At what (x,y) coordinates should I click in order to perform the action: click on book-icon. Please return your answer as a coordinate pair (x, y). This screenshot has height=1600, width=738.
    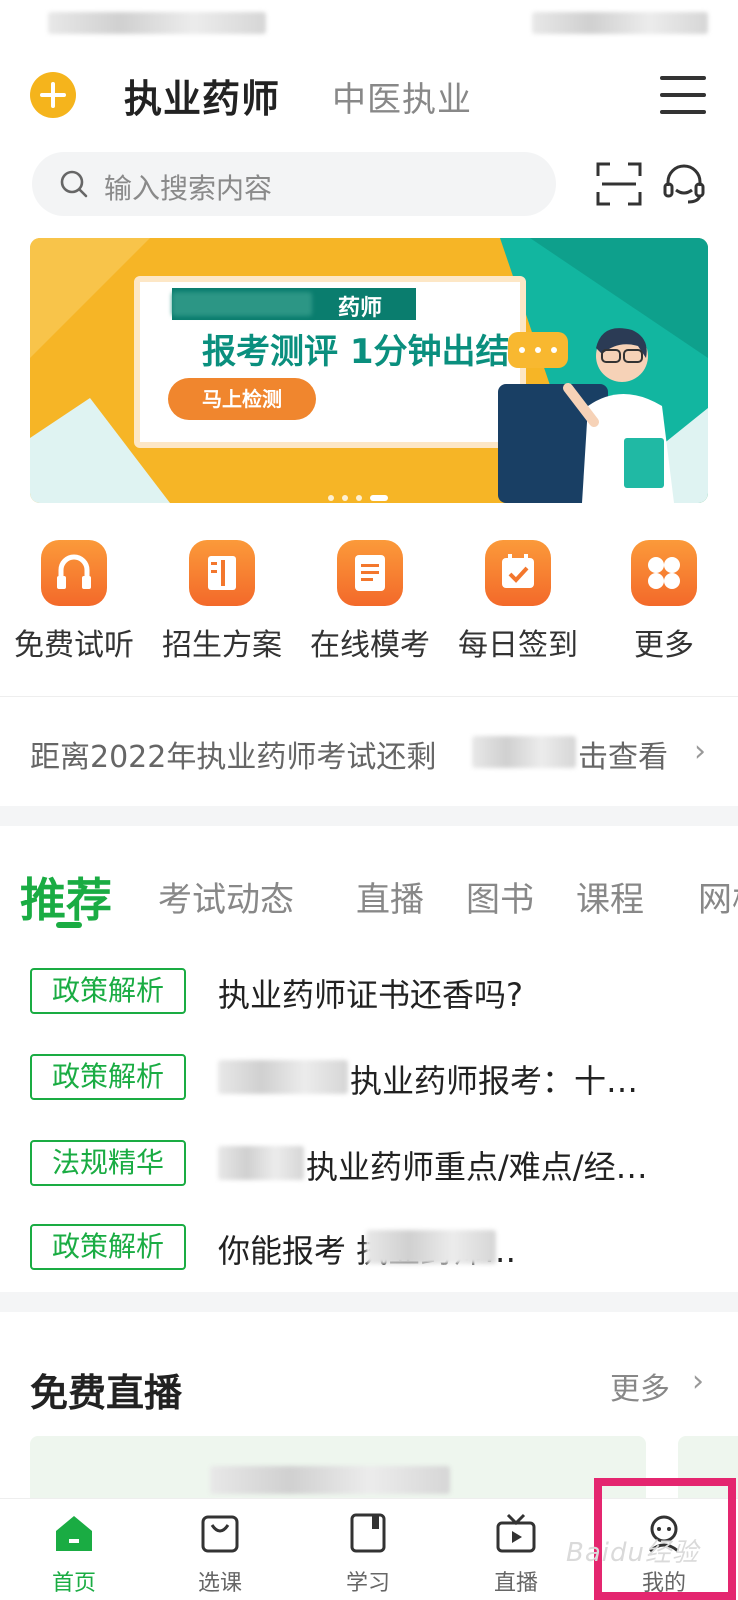
    Looking at the image, I should click on (368, 1533).